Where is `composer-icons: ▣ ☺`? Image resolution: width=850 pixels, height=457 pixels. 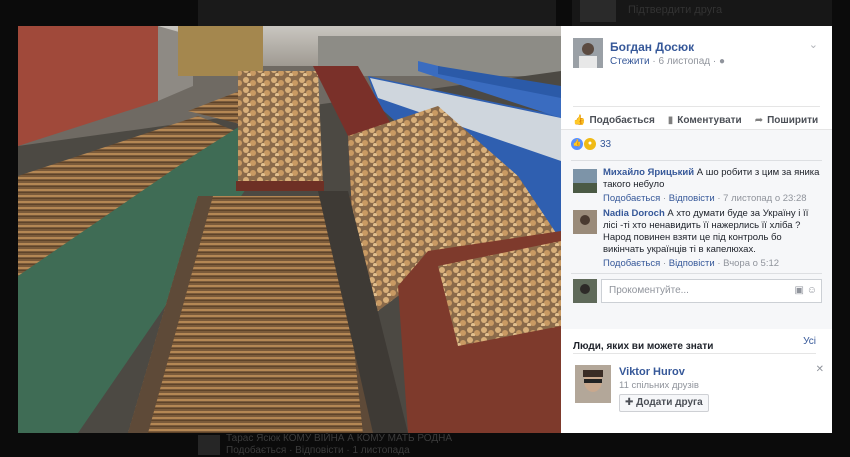
composer-icons: ▣ ☺ is located at coordinates (806, 290).